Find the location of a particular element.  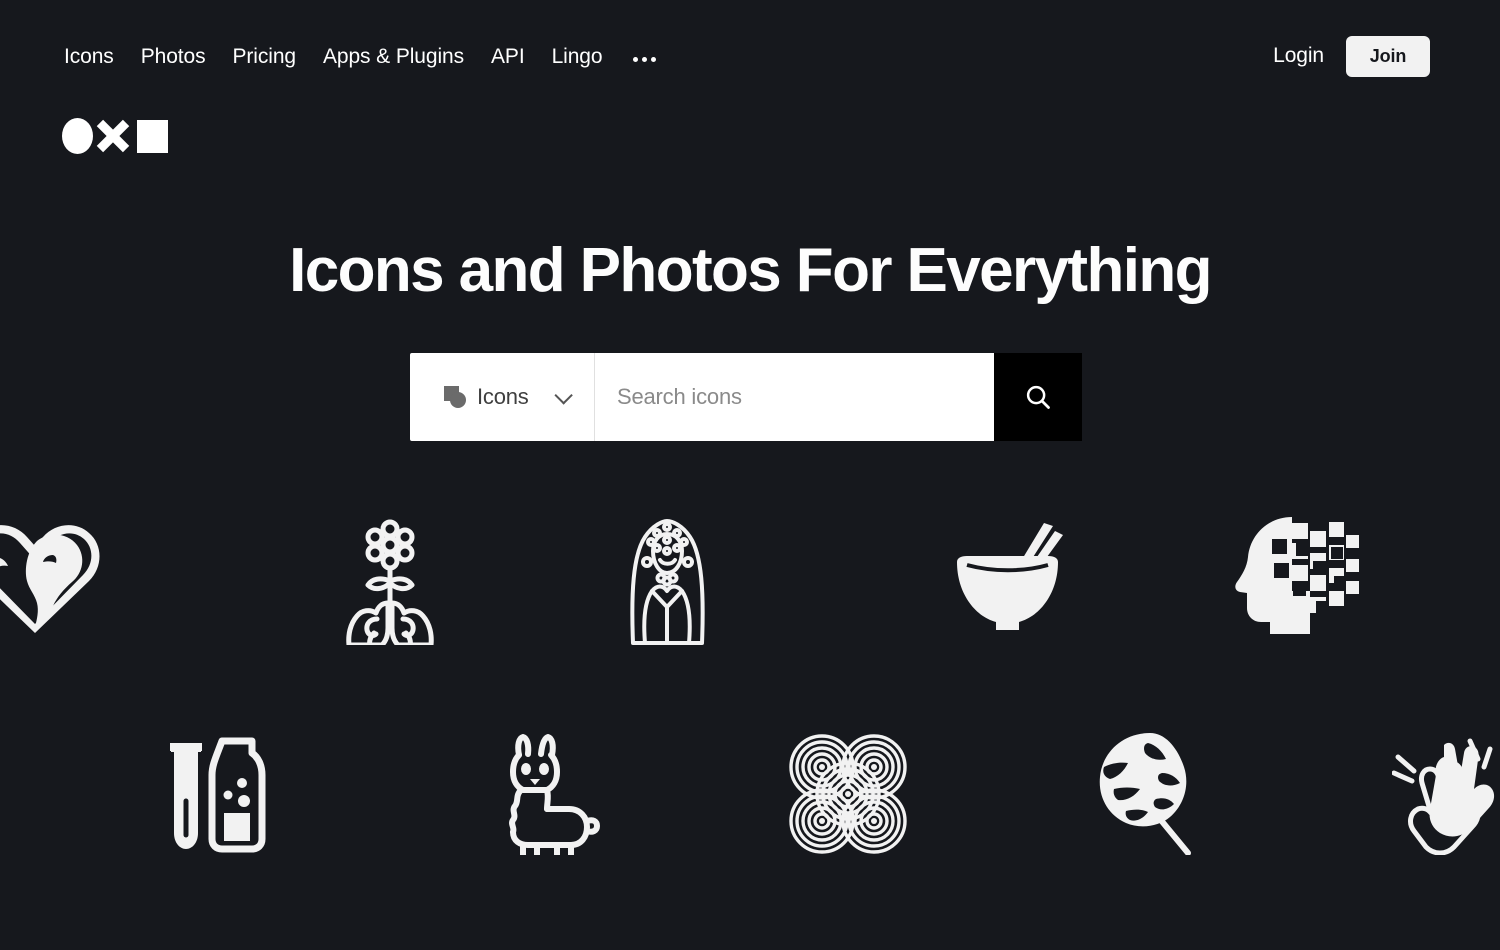

search-submit-button is located at coordinates (1038, 397).